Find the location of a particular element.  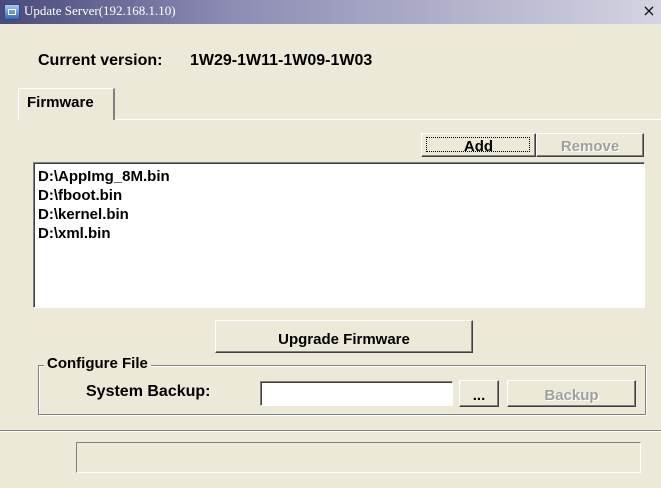

close-icon: × is located at coordinates (649, 11).